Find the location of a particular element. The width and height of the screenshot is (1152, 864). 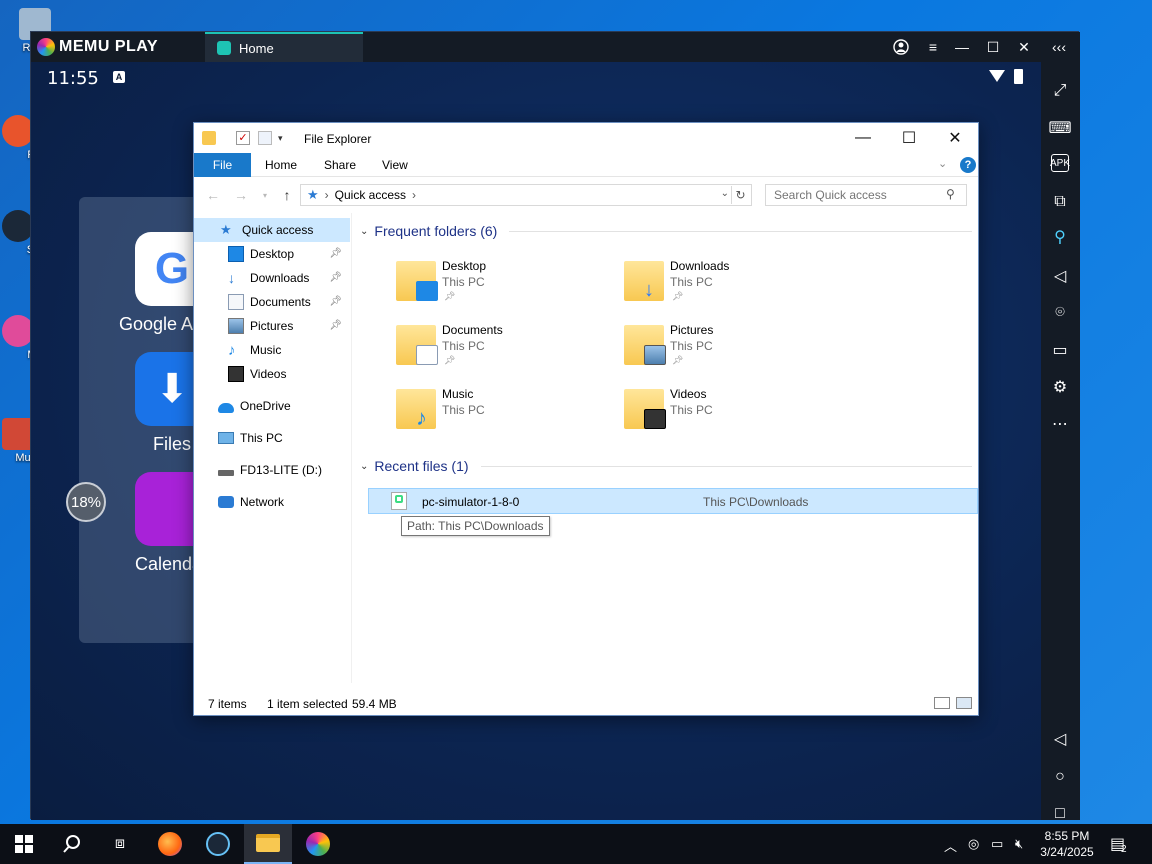

sidebar-item-music: ♪ Music is located at coordinates (272, 350).